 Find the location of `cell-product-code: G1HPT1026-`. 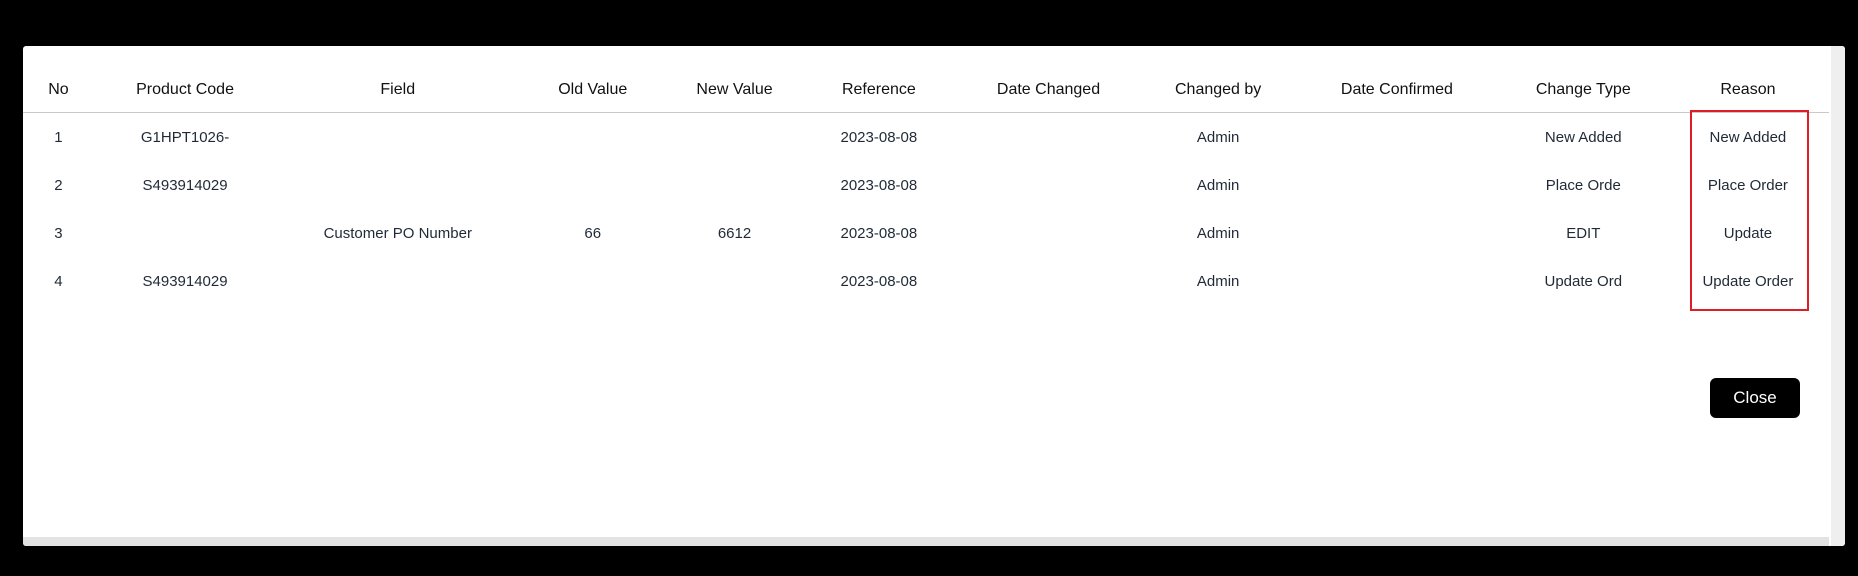

cell-product-code: G1HPT1026- is located at coordinates (185, 137).